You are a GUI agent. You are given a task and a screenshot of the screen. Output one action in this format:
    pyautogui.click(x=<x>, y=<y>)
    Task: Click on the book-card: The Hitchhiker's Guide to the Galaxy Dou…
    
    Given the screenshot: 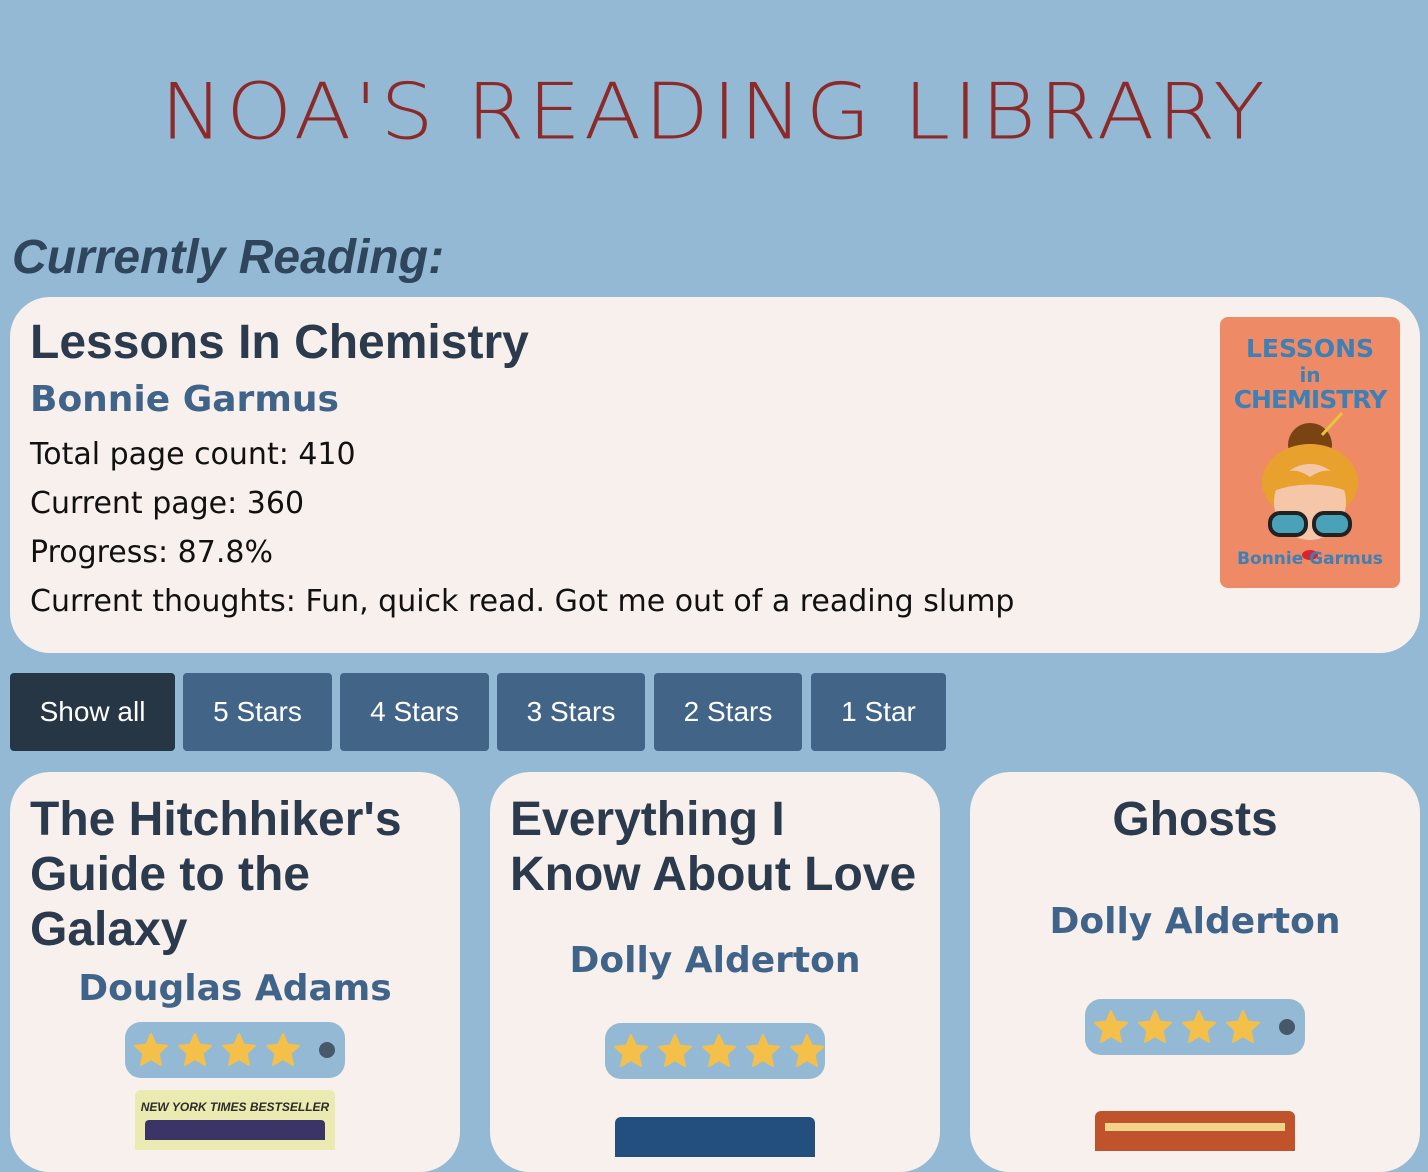 What is the action you would take?
    pyautogui.click(x=235, y=972)
    